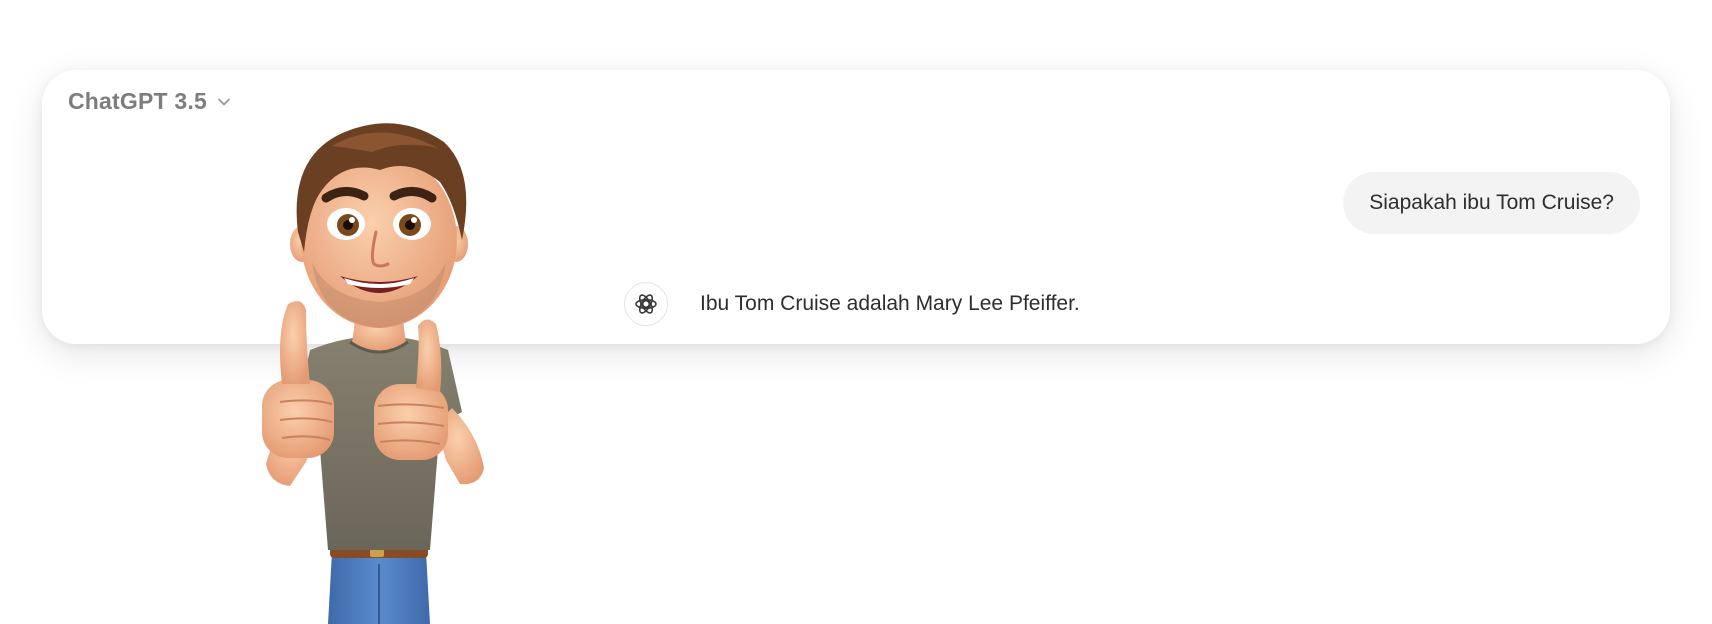 The width and height of the screenshot is (1712, 624). I want to click on assistant-message-text: Ibu Tom Cruise adalah Mary Lee Pfeiffer., so click(890, 303).